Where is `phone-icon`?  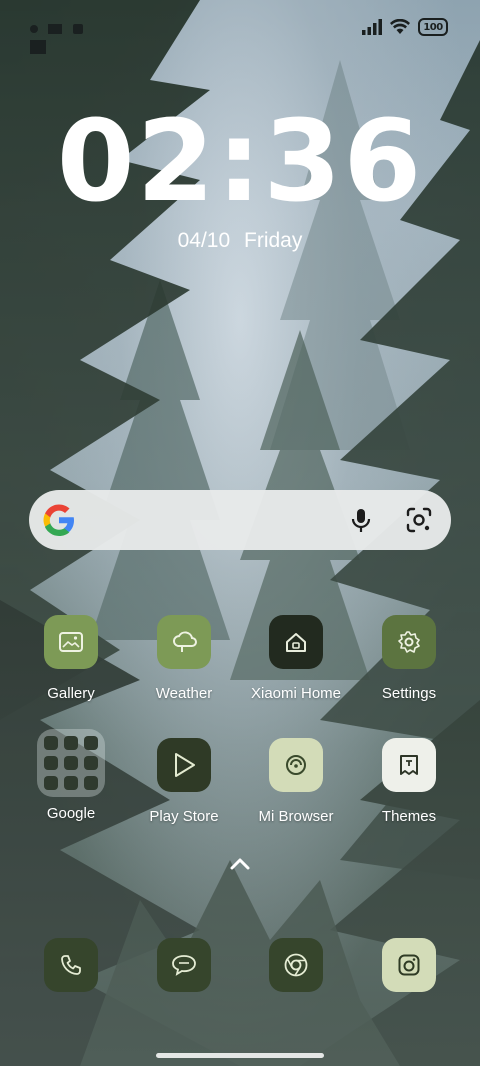 phone-icon is located at coordinates (71, 965).